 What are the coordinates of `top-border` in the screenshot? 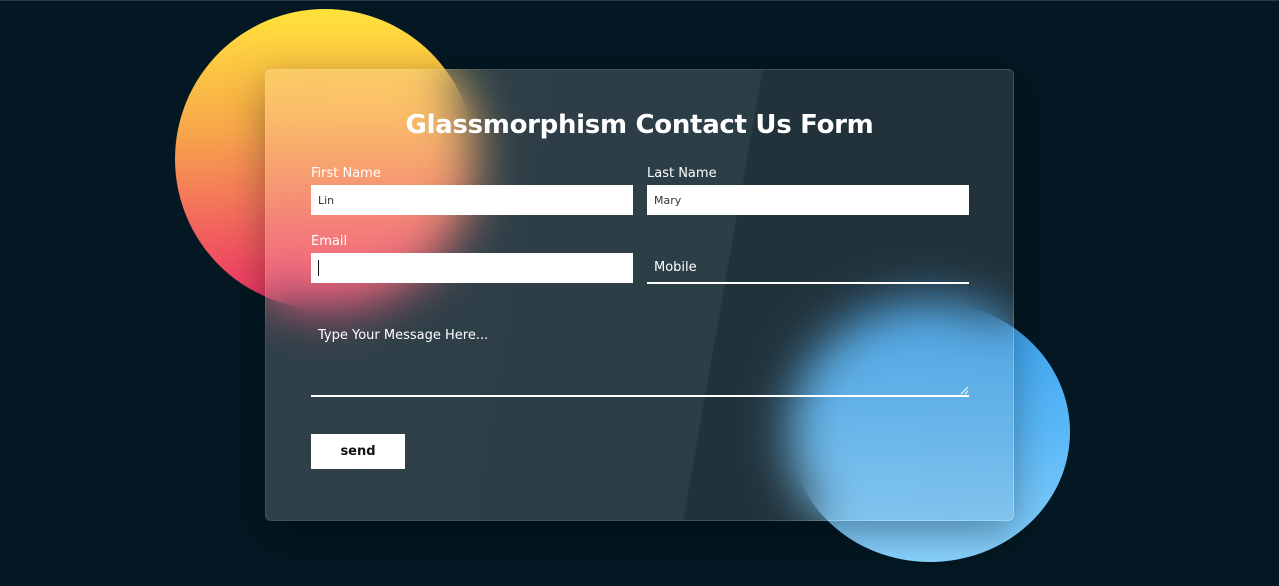 It's located at (639, 0).